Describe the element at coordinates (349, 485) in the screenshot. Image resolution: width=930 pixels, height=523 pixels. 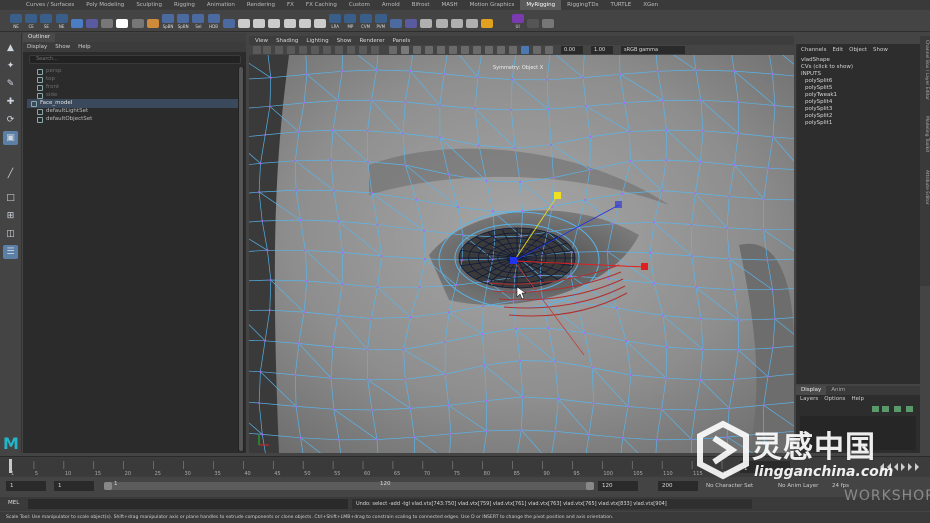
I see `range-slider: 1 120` at that location.